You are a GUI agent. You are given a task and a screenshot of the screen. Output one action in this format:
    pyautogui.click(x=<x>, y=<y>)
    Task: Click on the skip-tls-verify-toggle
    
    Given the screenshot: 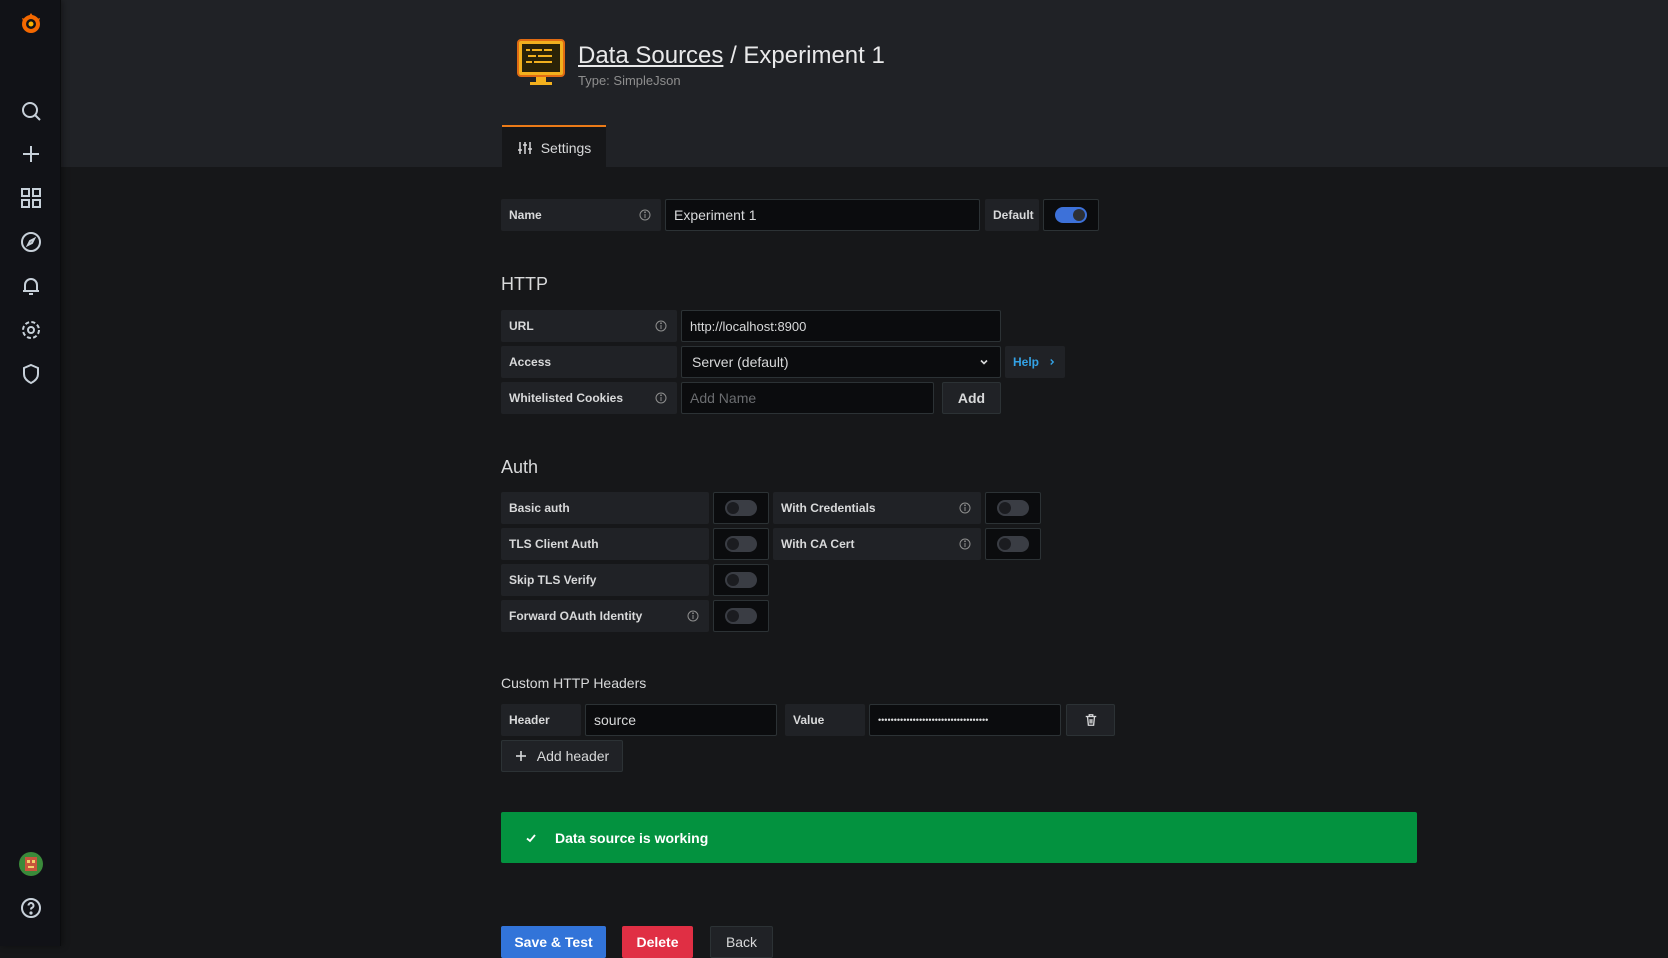 What is the action you would take?
    pyautogui.click(x=741, y=580)
    